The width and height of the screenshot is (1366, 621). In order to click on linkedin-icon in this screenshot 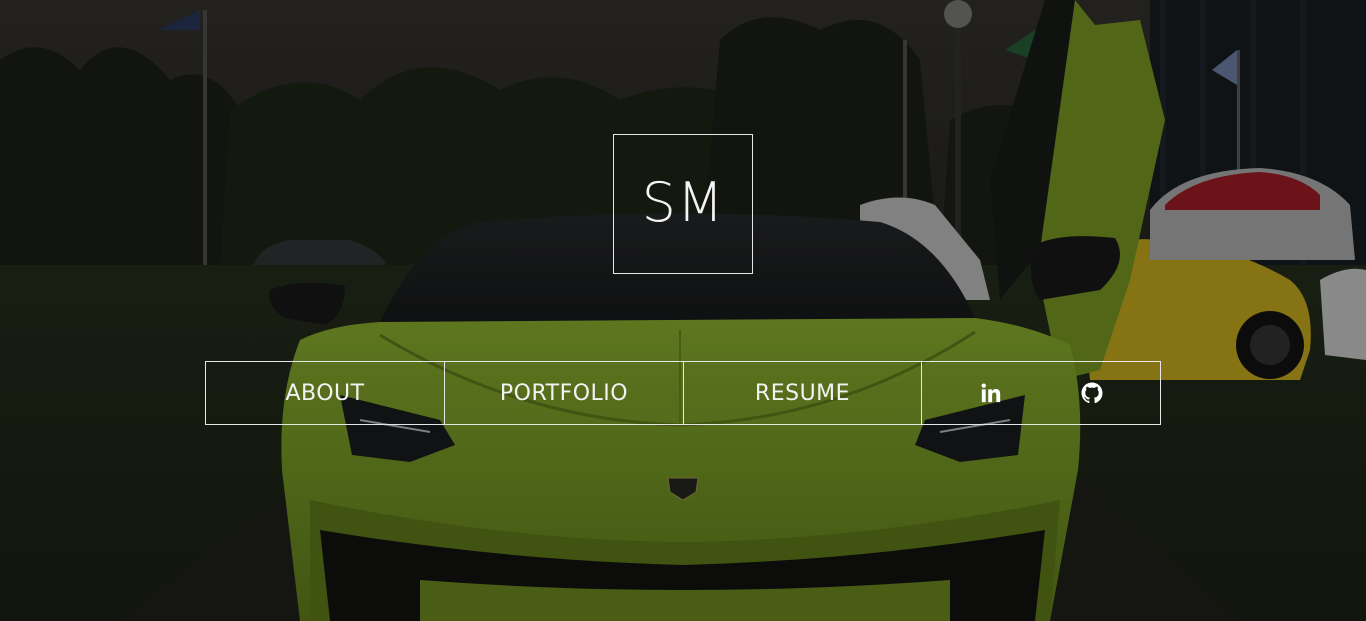, I will do `click(990, 393)`.